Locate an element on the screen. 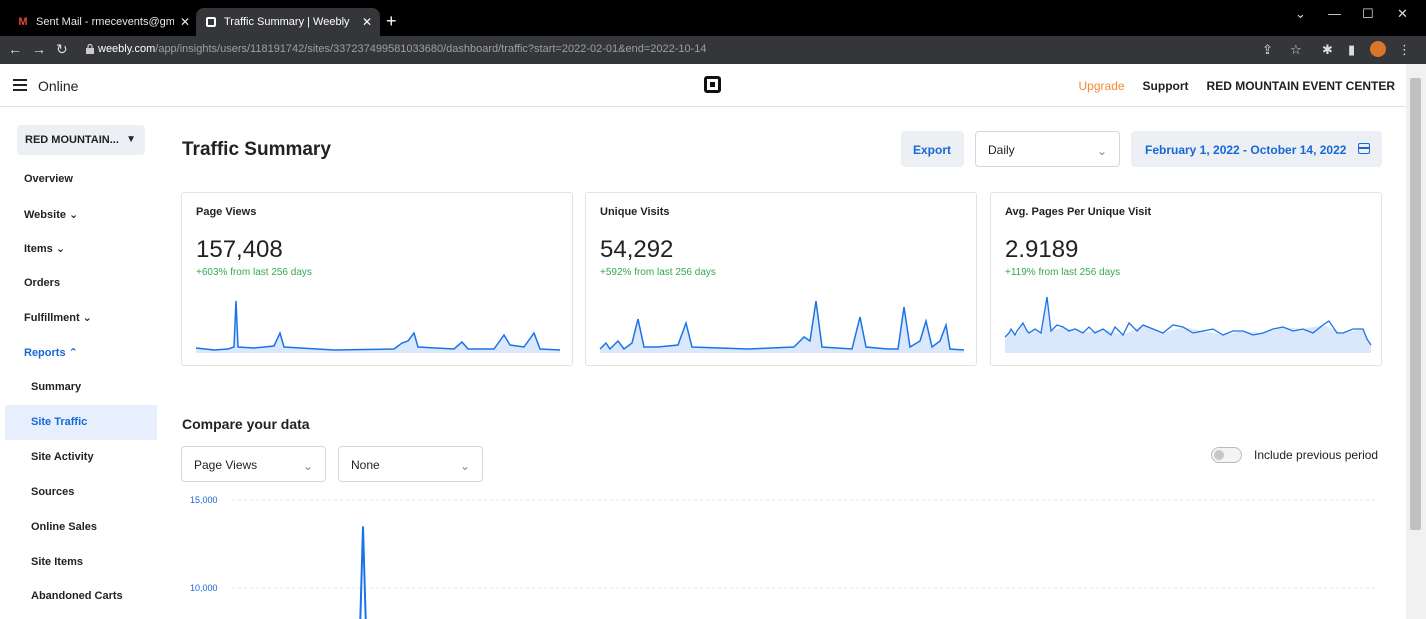  include-previous-label: Include previous period is located at coordinates (1316, 455).